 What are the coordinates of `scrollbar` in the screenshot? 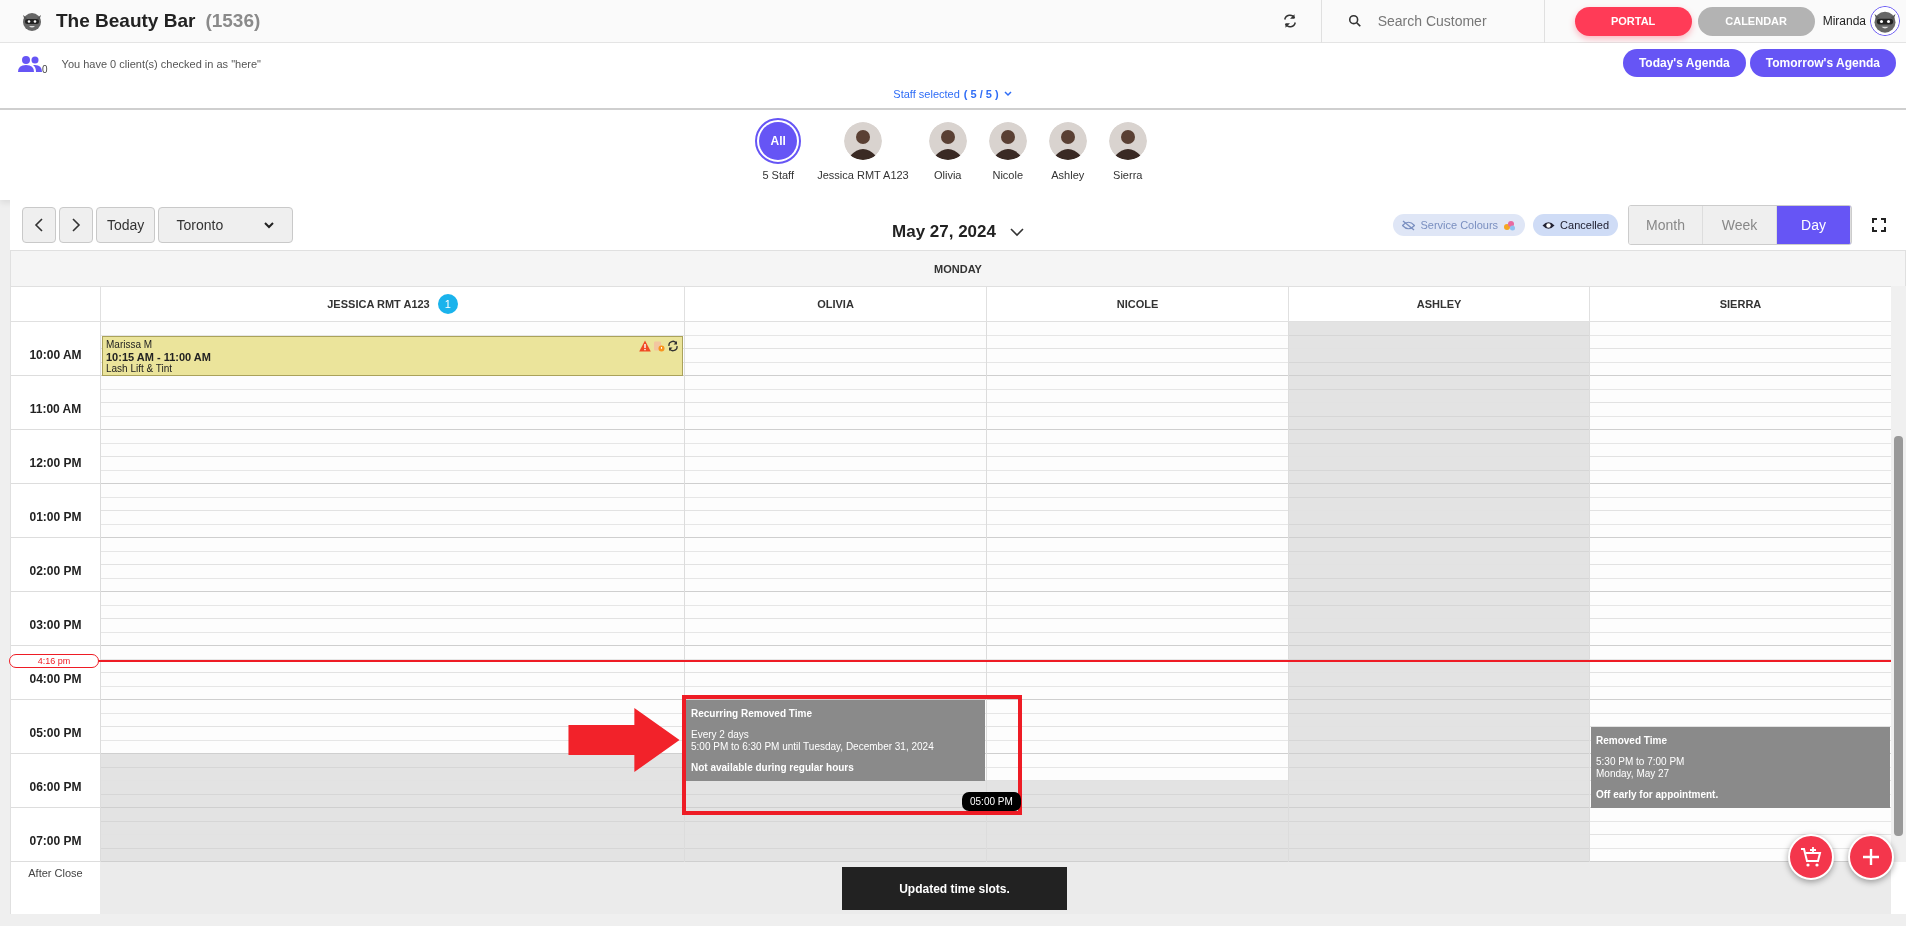 It's located at (1898, 574).